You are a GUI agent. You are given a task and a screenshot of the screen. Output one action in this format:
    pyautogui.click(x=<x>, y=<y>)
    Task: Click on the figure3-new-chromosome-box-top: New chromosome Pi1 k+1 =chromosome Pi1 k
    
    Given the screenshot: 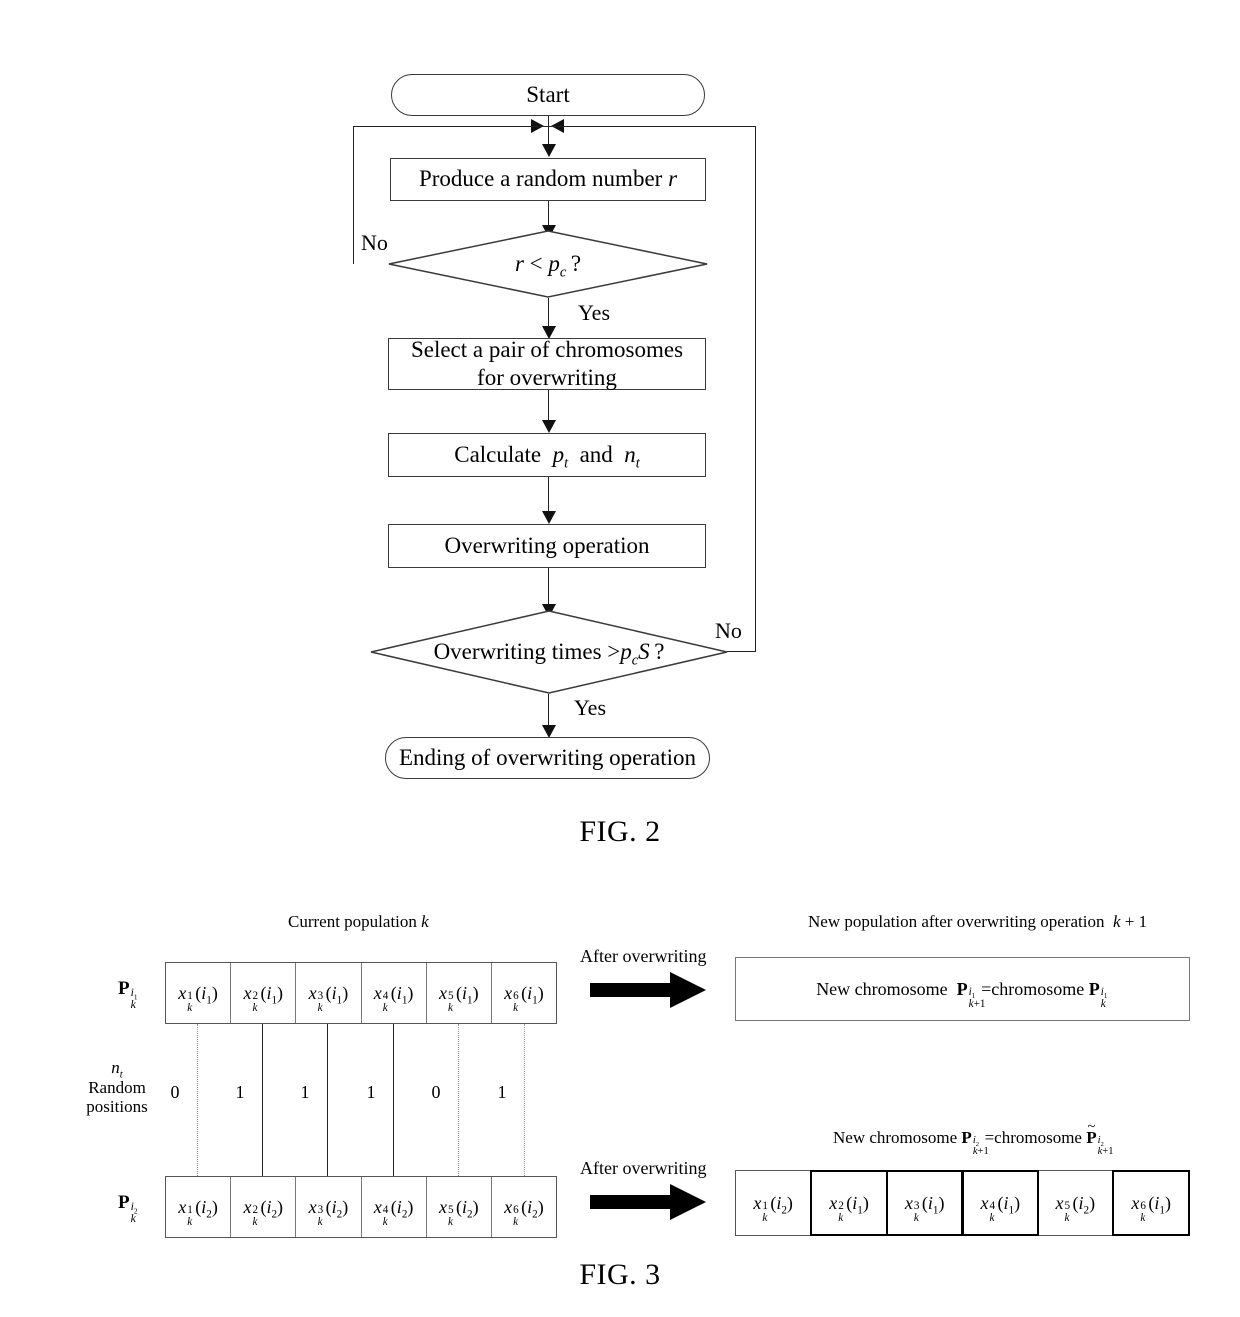 What is the action you would take?
    pyautogui.click(x=962, y=989)
    